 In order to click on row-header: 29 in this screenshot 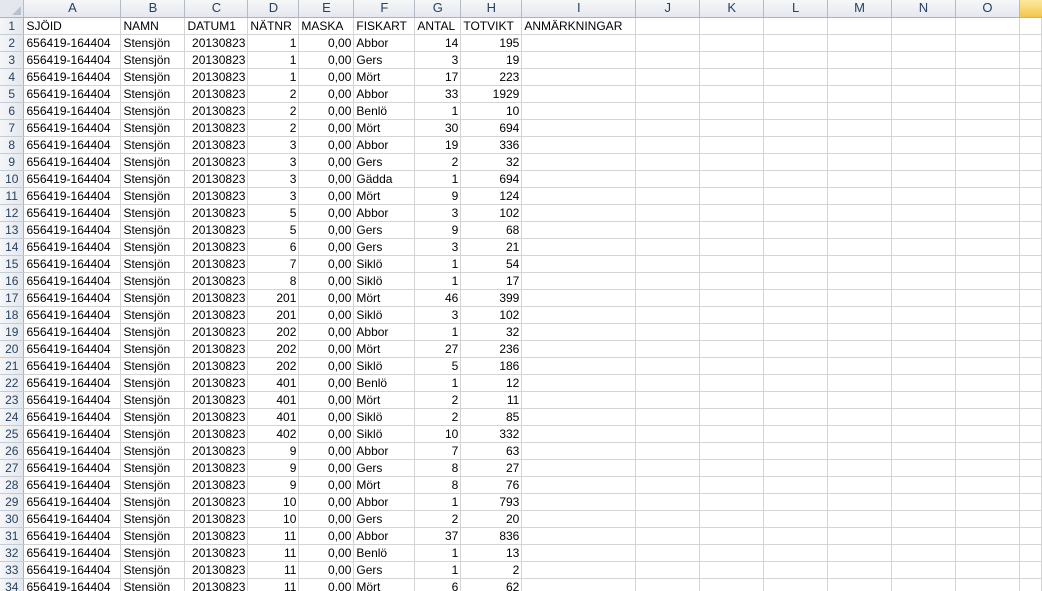, I will do `click(12, 502)`.